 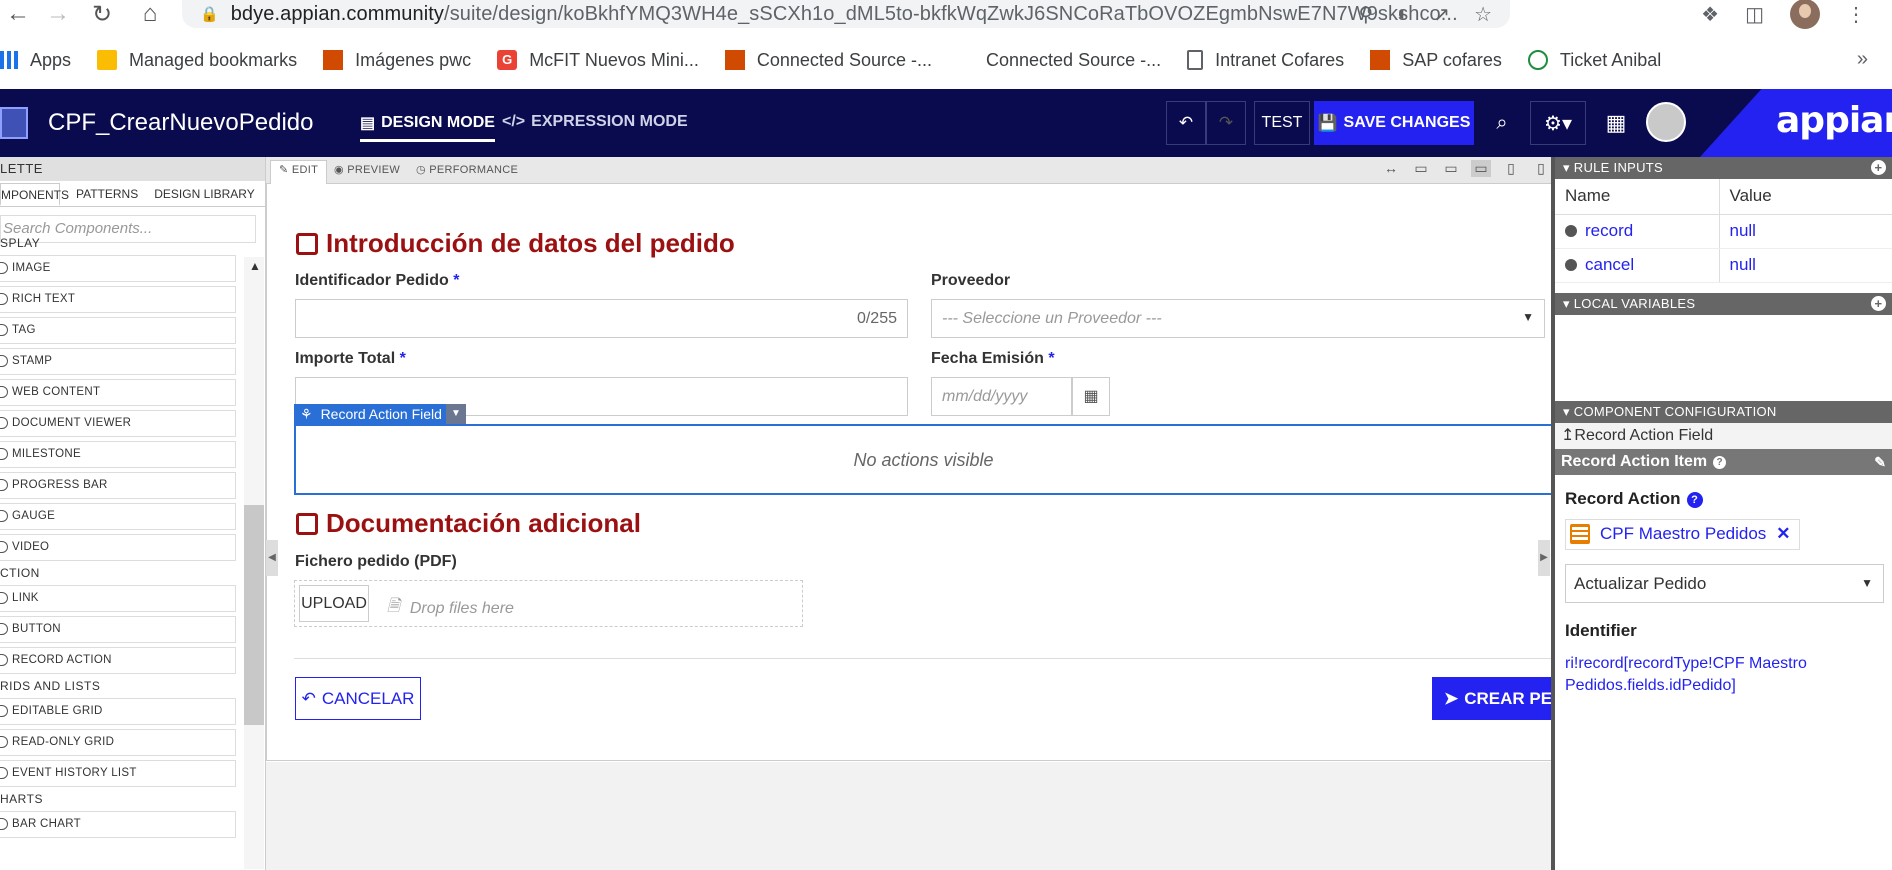 What do you see at coordinates (1541, 168) in the screenshot?
I see `phone-icon: ▯` at bounding box center [1541, 168].